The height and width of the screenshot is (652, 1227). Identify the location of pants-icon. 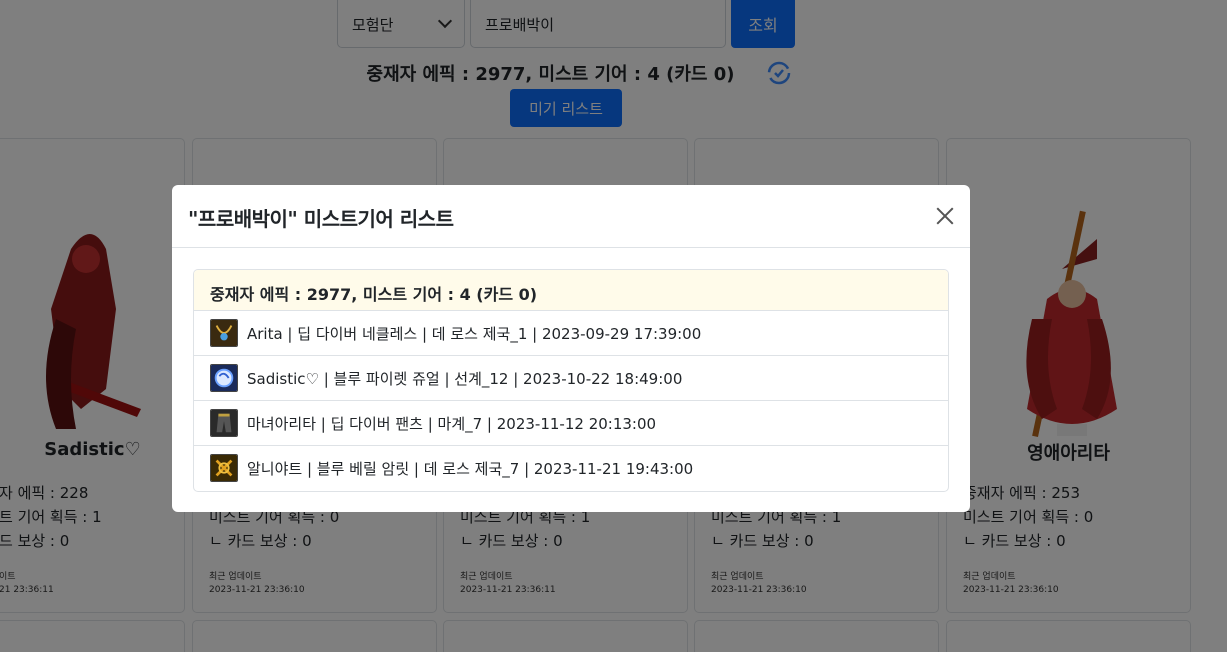
(224, 423).